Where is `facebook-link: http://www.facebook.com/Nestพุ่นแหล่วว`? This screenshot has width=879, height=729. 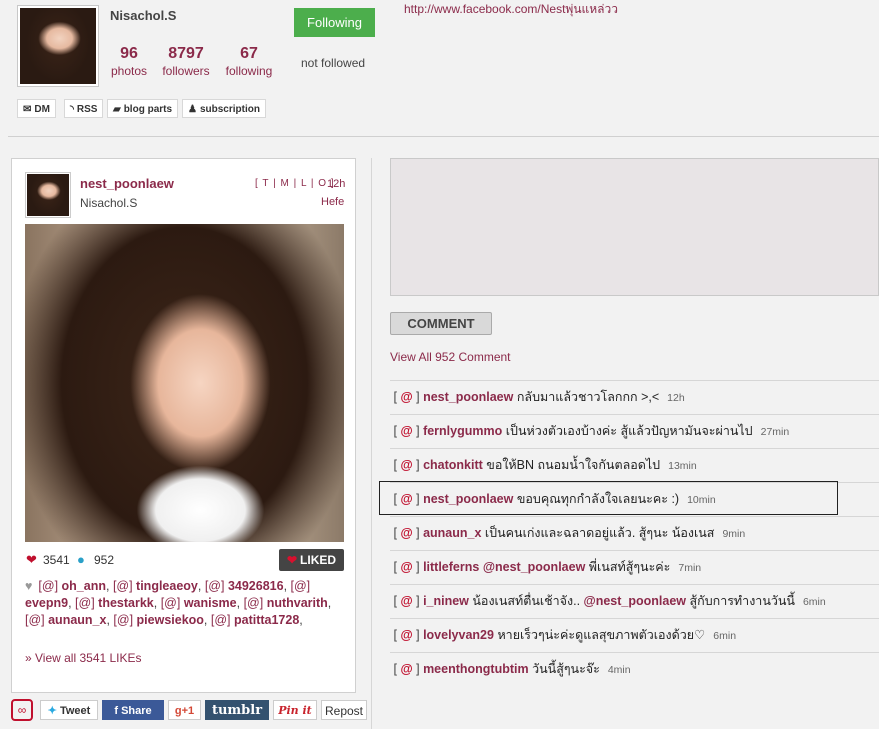 facebook-link: http://www.facebook.com/Nestพุ่นแหล่วว is located at coordinates (511, 9).